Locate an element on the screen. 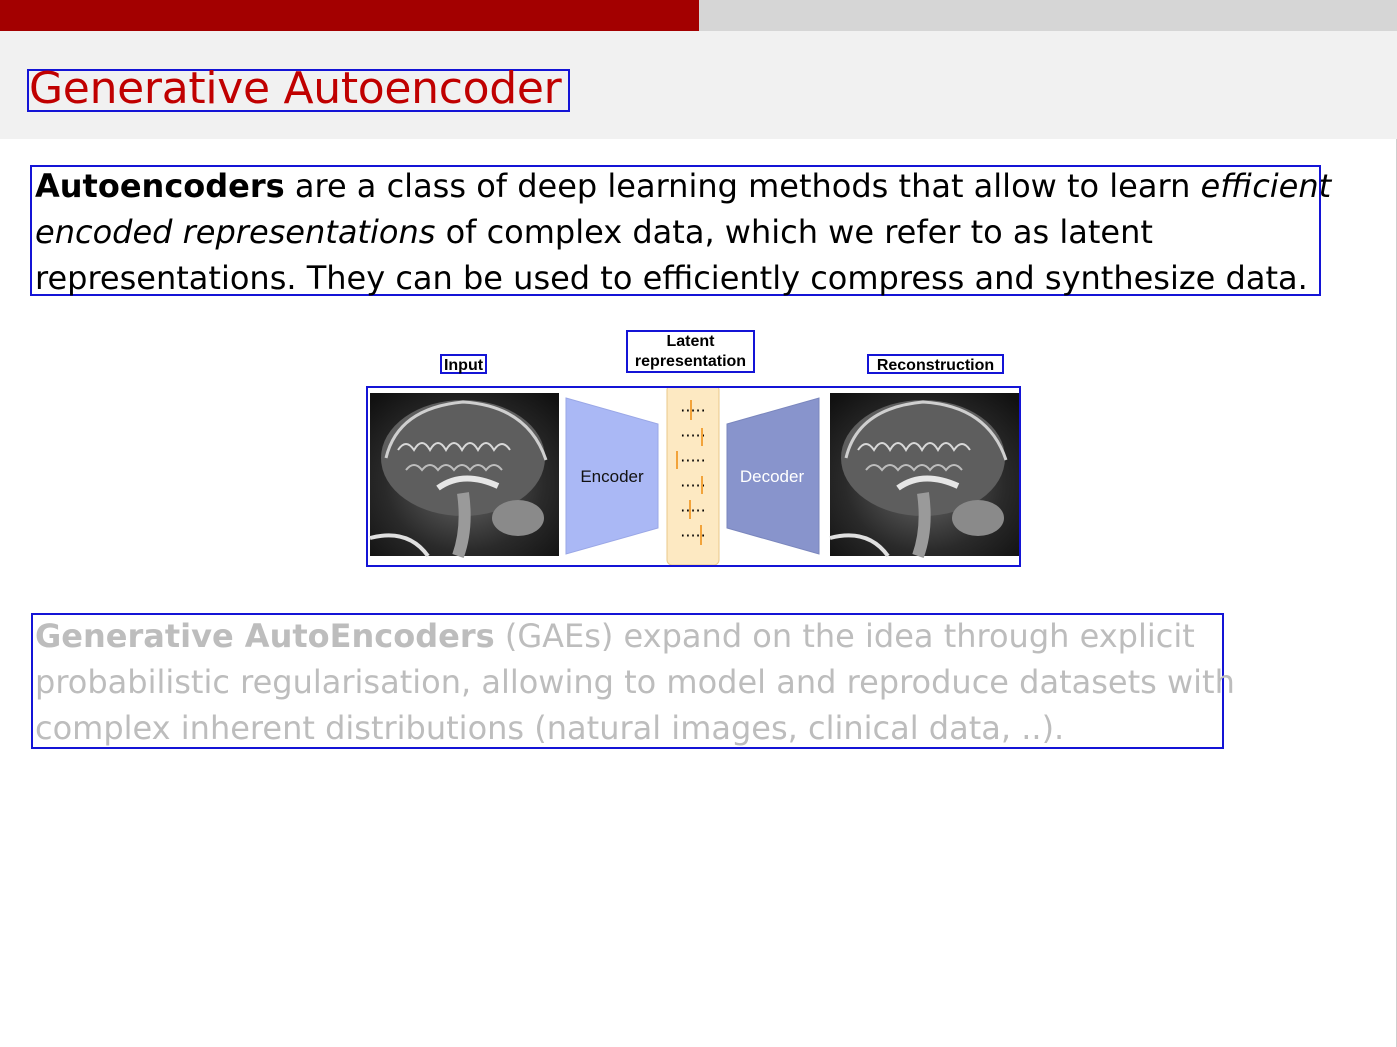  latent-vector: ····· ····· ····· ····· ····· ····· is located at coordinates (693, 476).